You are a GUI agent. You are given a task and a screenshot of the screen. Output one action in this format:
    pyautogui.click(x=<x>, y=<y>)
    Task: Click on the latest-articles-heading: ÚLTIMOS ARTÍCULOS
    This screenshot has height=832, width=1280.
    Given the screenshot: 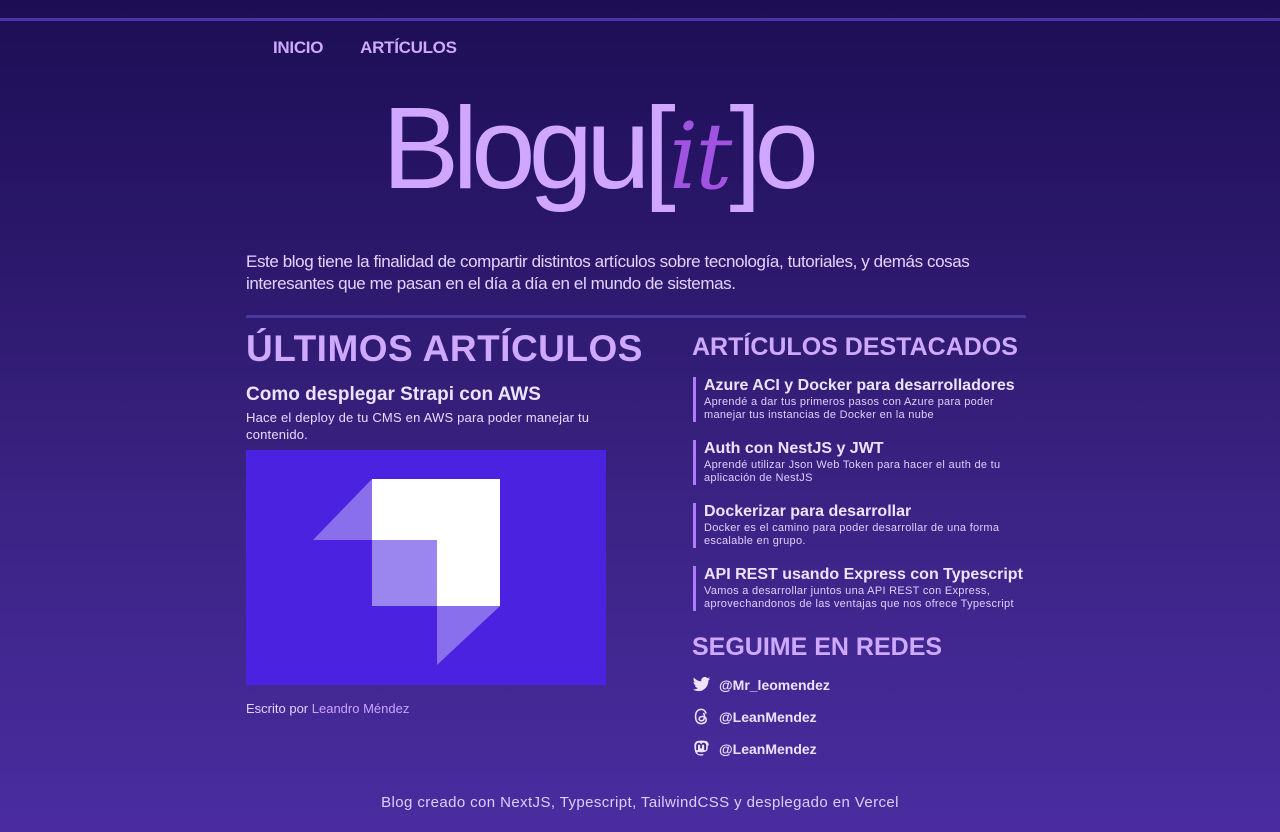 What is the action you would take?
    pyautogui.click(x=444, y=348)
    